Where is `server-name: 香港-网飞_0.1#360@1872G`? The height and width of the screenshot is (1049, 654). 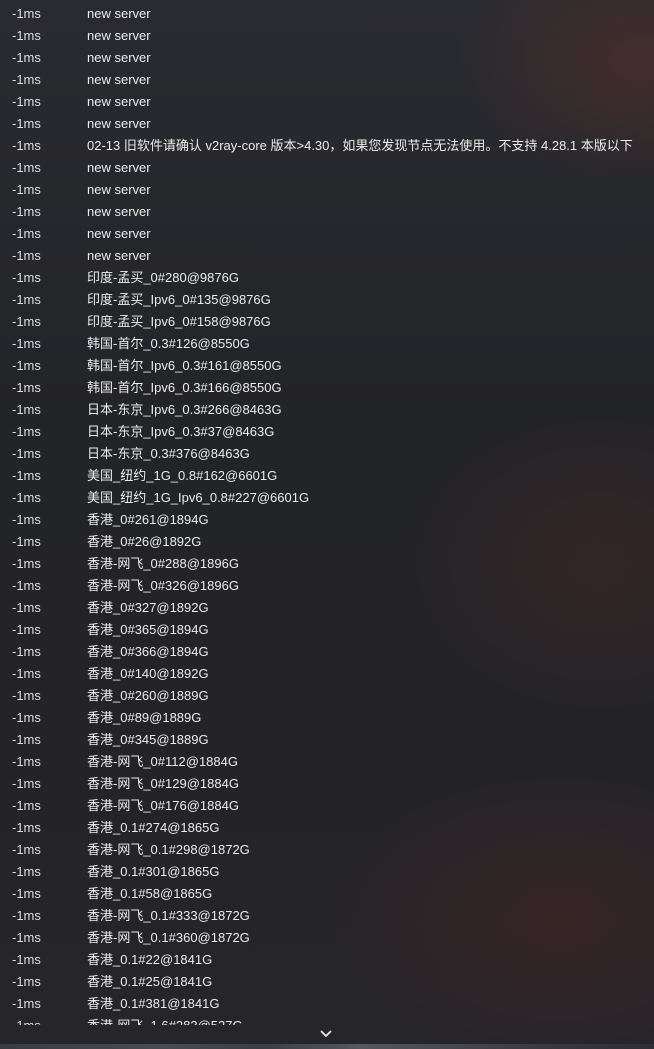
server-name: 香港-网飞_0.1#360@1872G is located at coordinates (168, 937).